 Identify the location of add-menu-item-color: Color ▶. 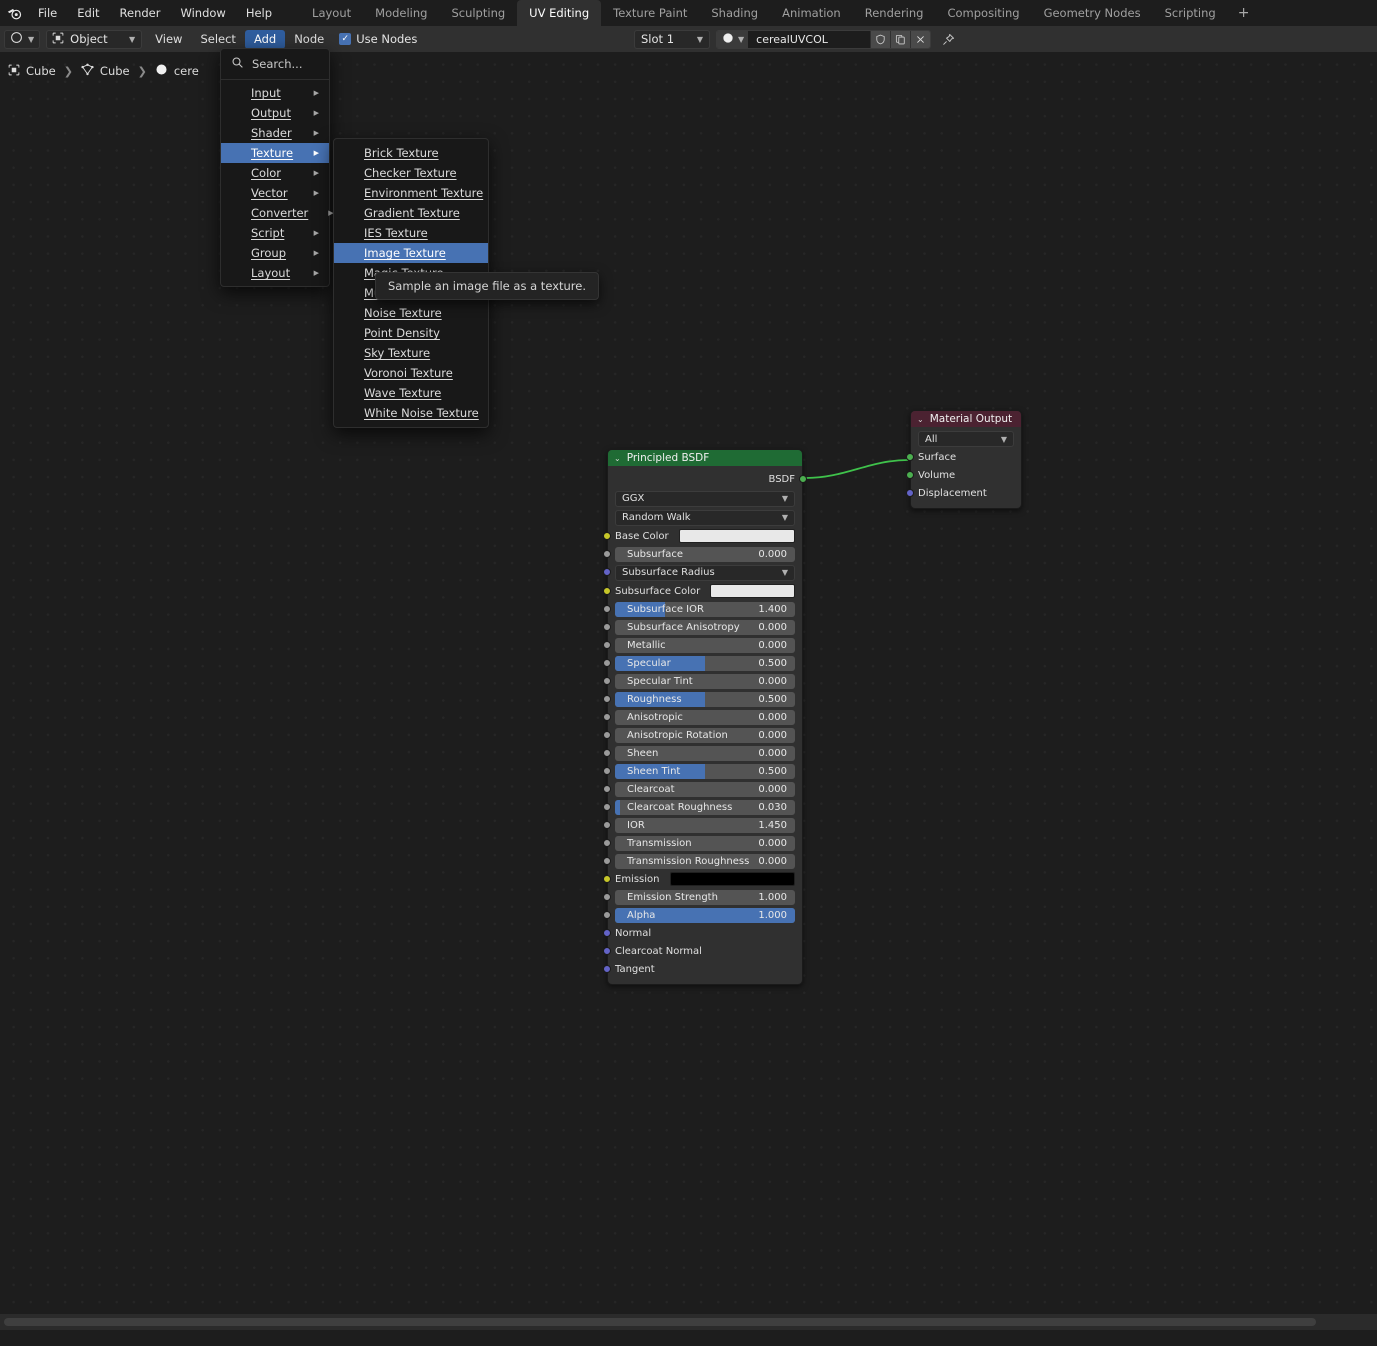
(275, 173).